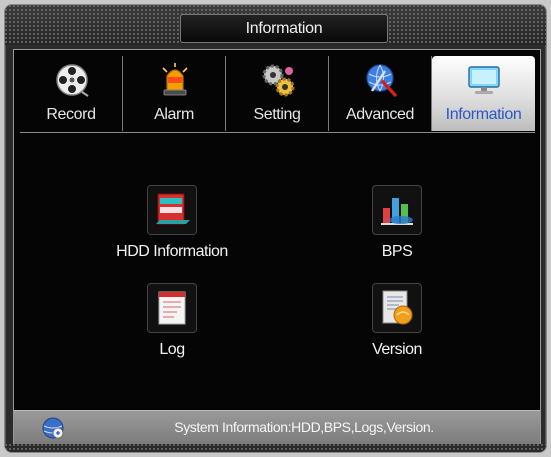 This screenshot has height=457, width=551. I want to click on log-icon-frame, so click(172, 308).